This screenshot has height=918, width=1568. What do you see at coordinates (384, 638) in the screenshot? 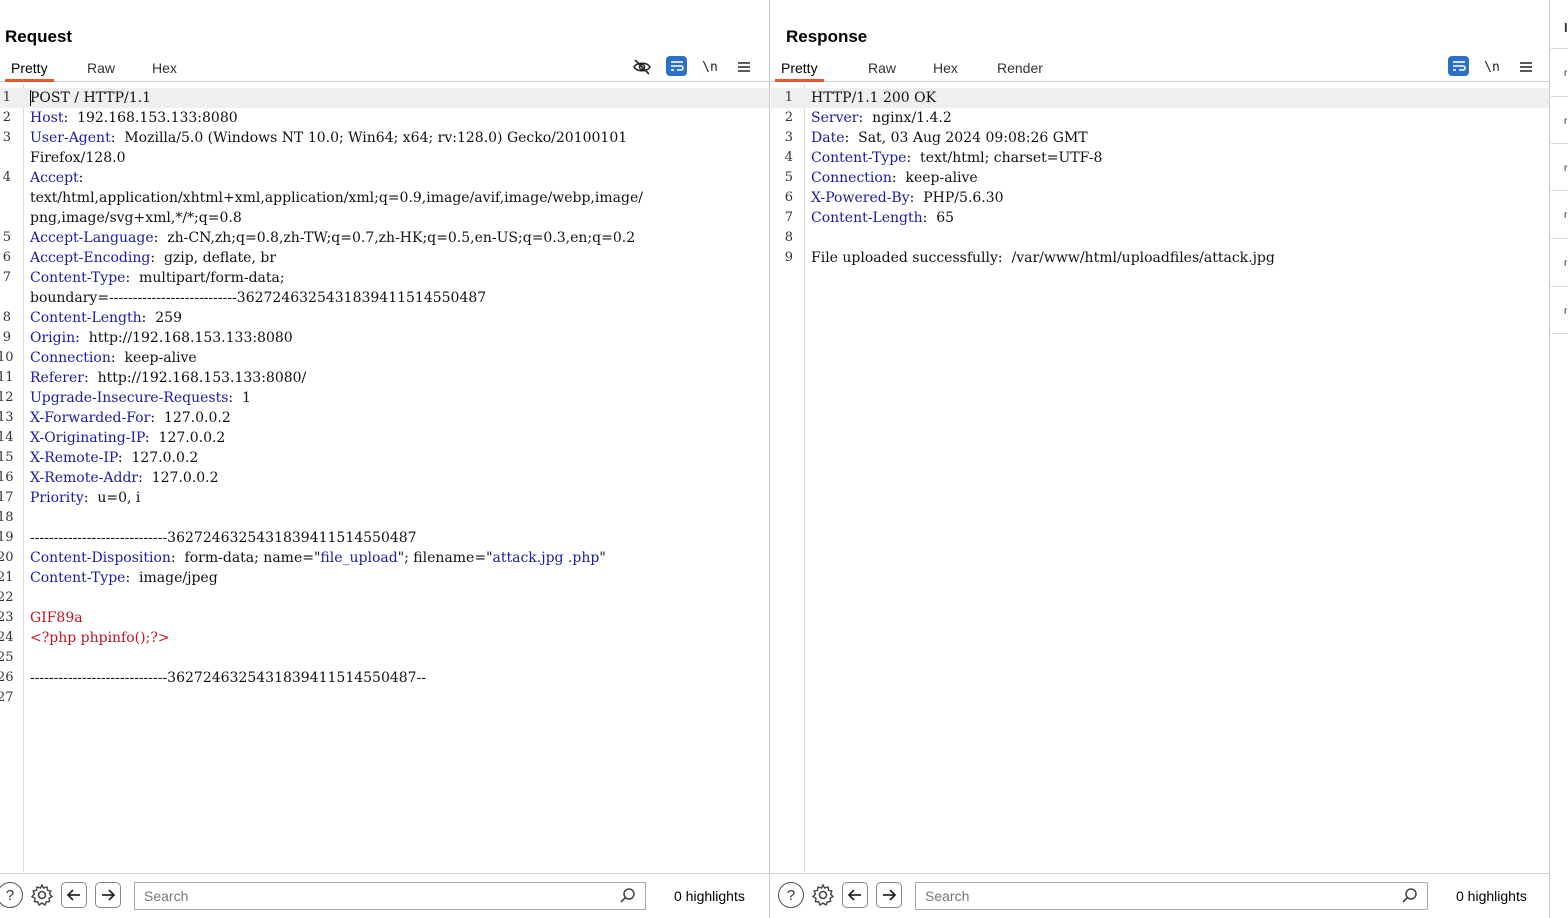
I see `code-line: 24 <?php phpinfo();?>` at bounding box center [384, 638].